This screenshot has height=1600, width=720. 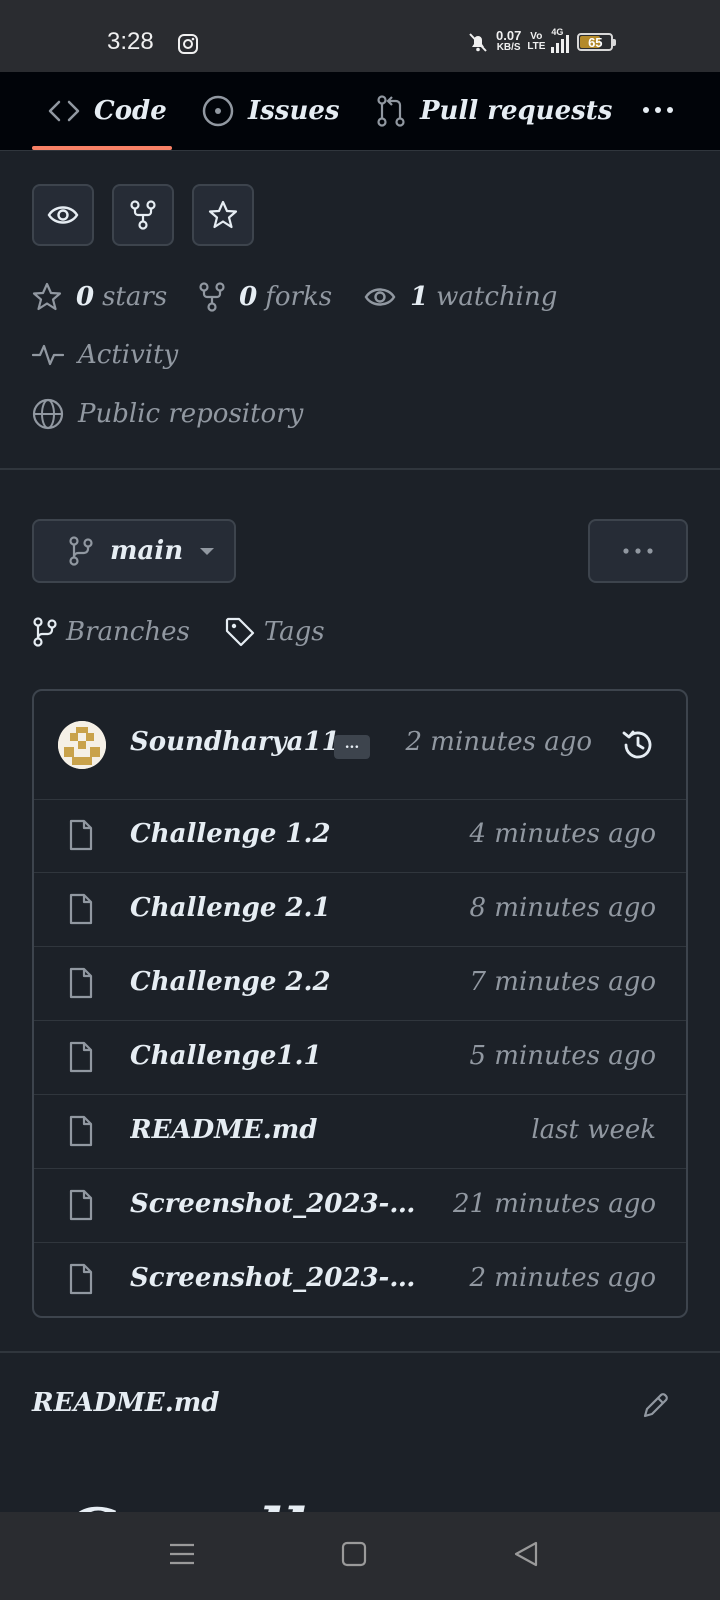 I want to click on watching-stat: 1 watching, so click(x=460, y=297).